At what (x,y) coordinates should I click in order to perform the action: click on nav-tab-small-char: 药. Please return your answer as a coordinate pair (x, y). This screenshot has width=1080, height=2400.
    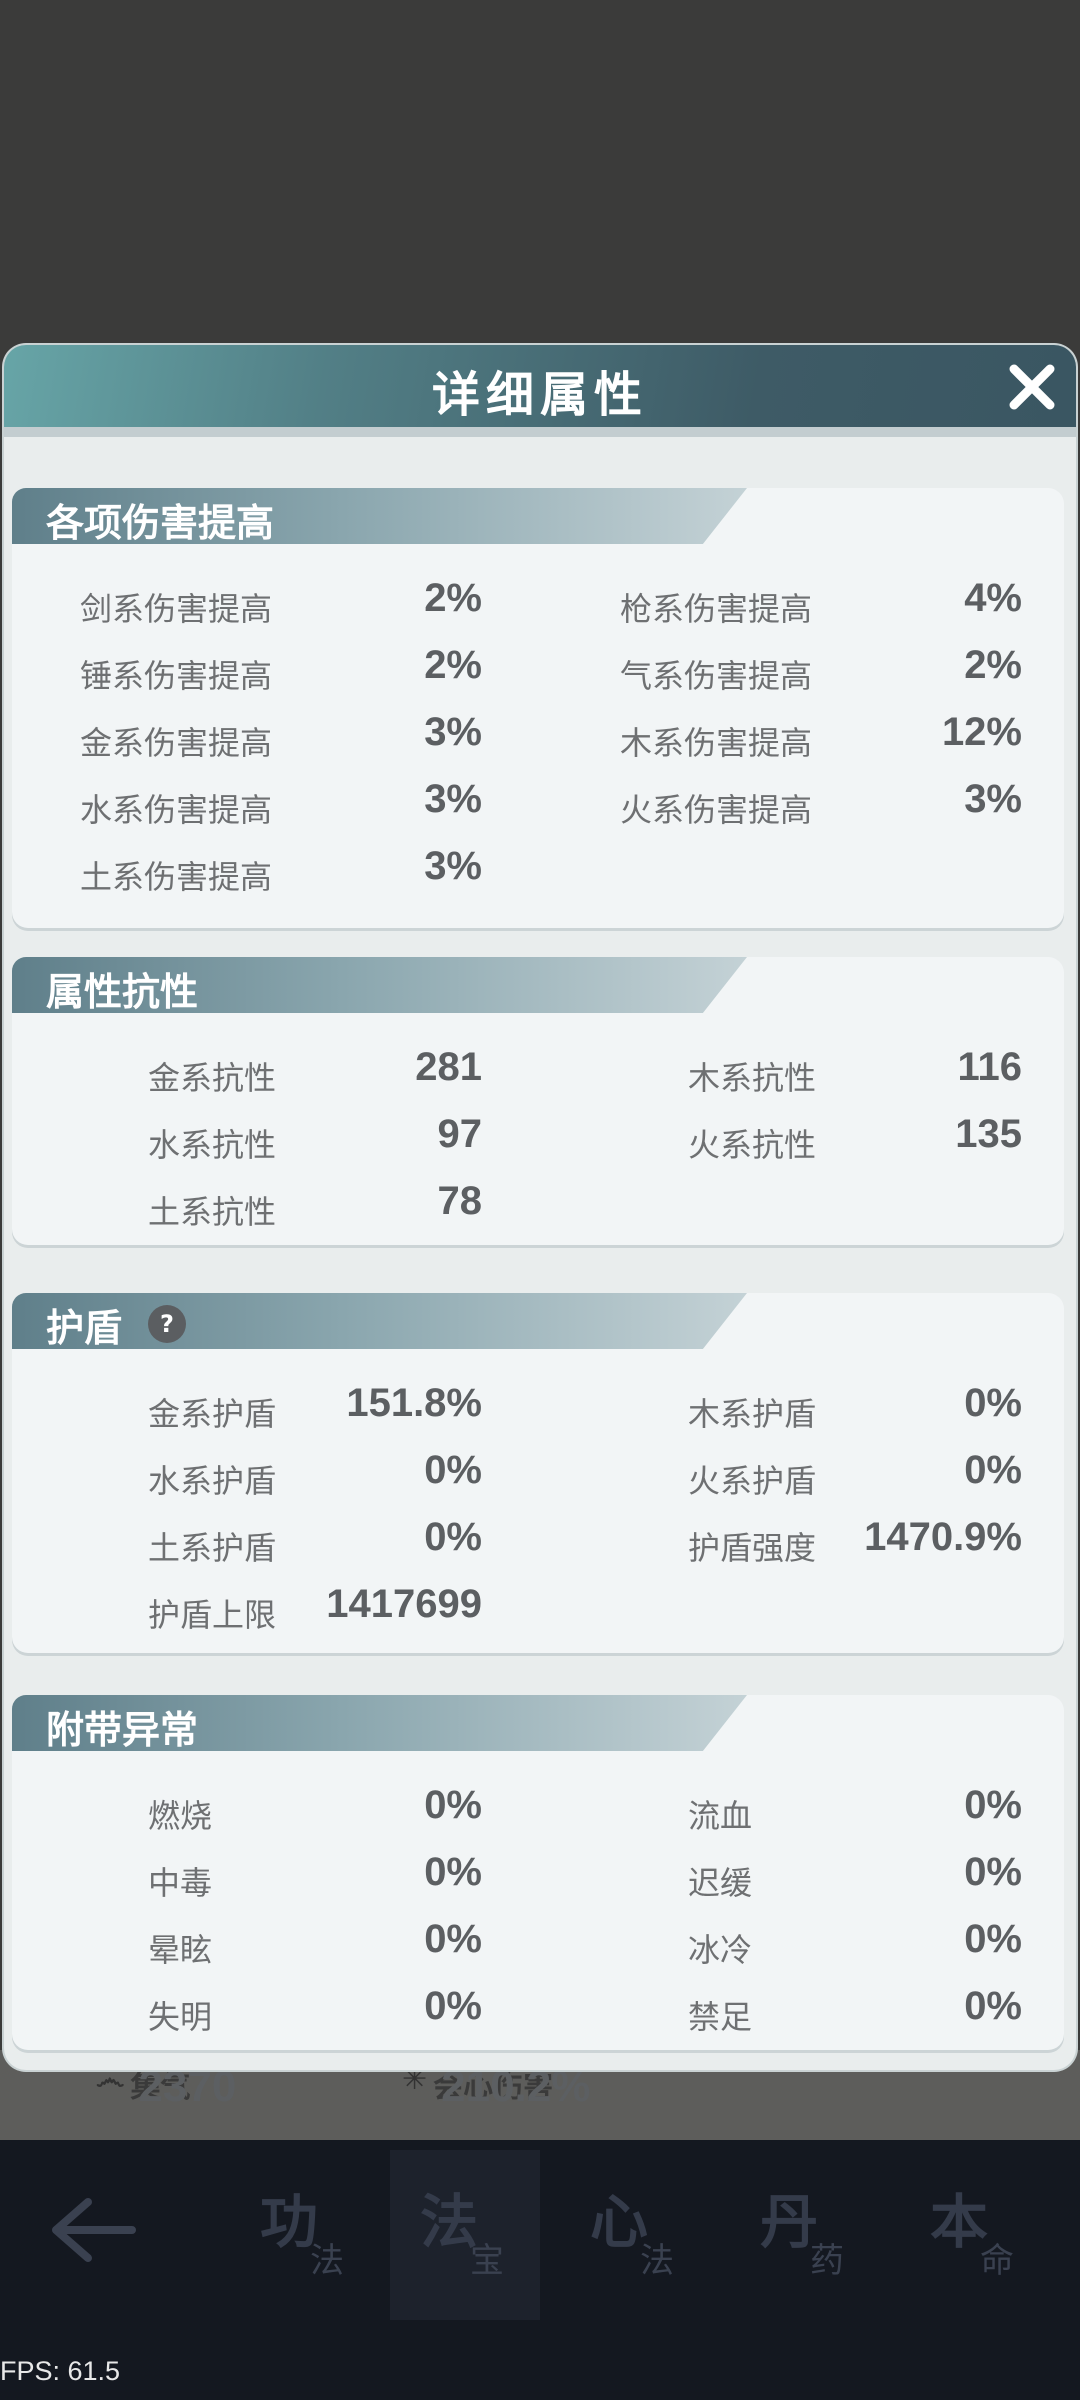
    Looking at the image, I should click on (827, 2261).